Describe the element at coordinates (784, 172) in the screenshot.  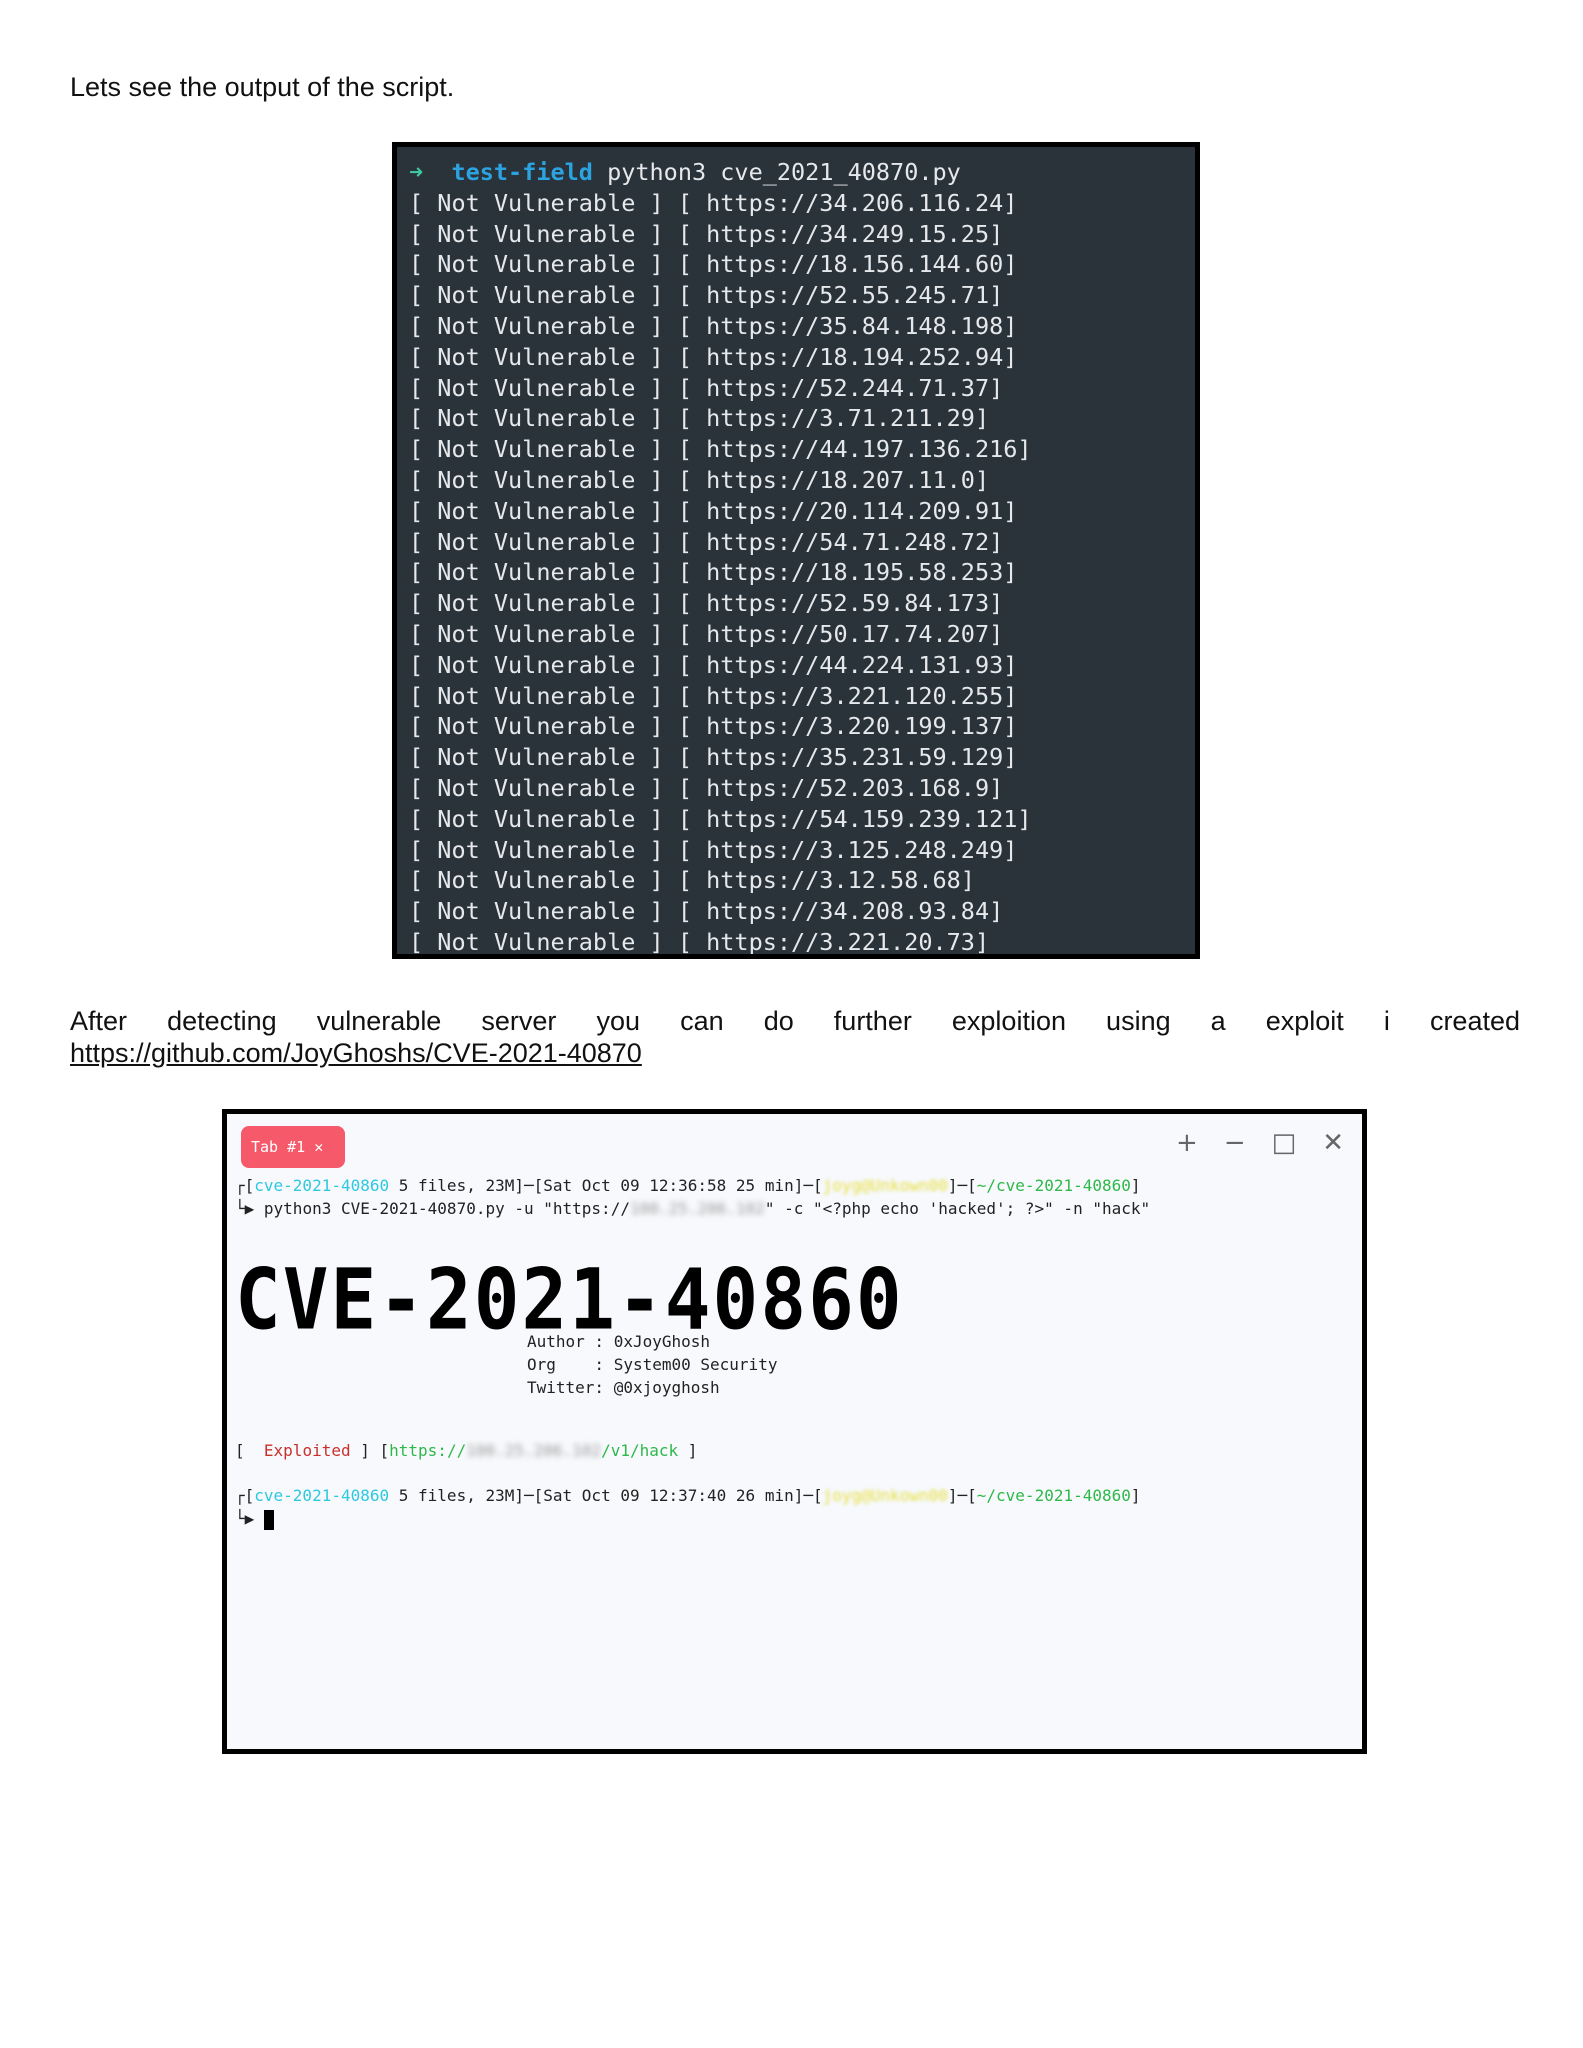
I see `command: python3 cve_2021_40870.py` at that location.